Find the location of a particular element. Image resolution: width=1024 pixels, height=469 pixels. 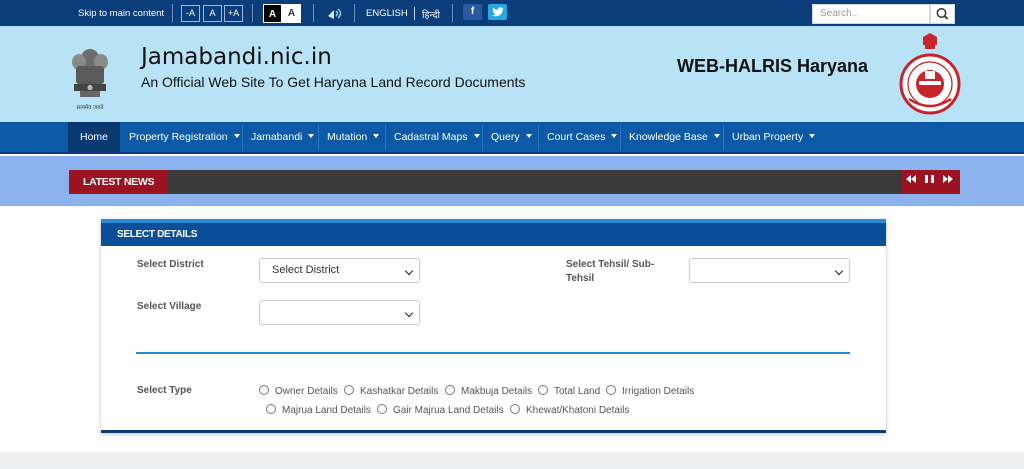

district-select-value: Select District is located at coordinates (306, 270).